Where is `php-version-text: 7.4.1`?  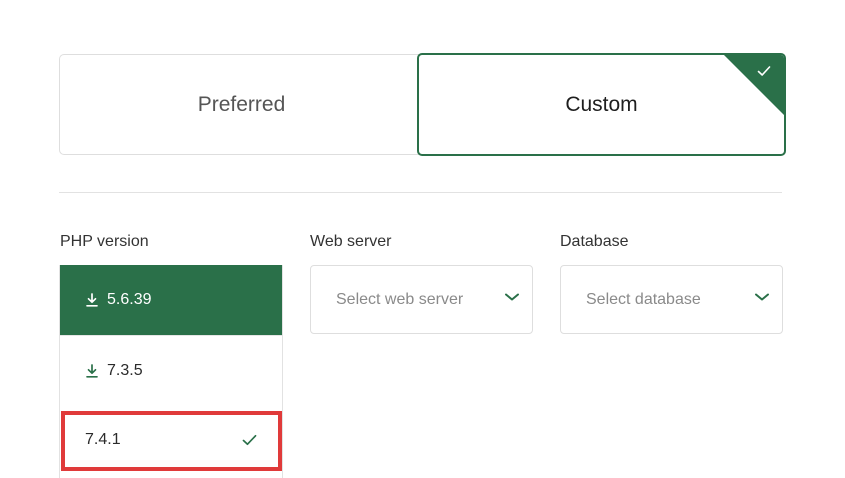 php-version-text: 7.4.1 is located at coordinates (103, 439).